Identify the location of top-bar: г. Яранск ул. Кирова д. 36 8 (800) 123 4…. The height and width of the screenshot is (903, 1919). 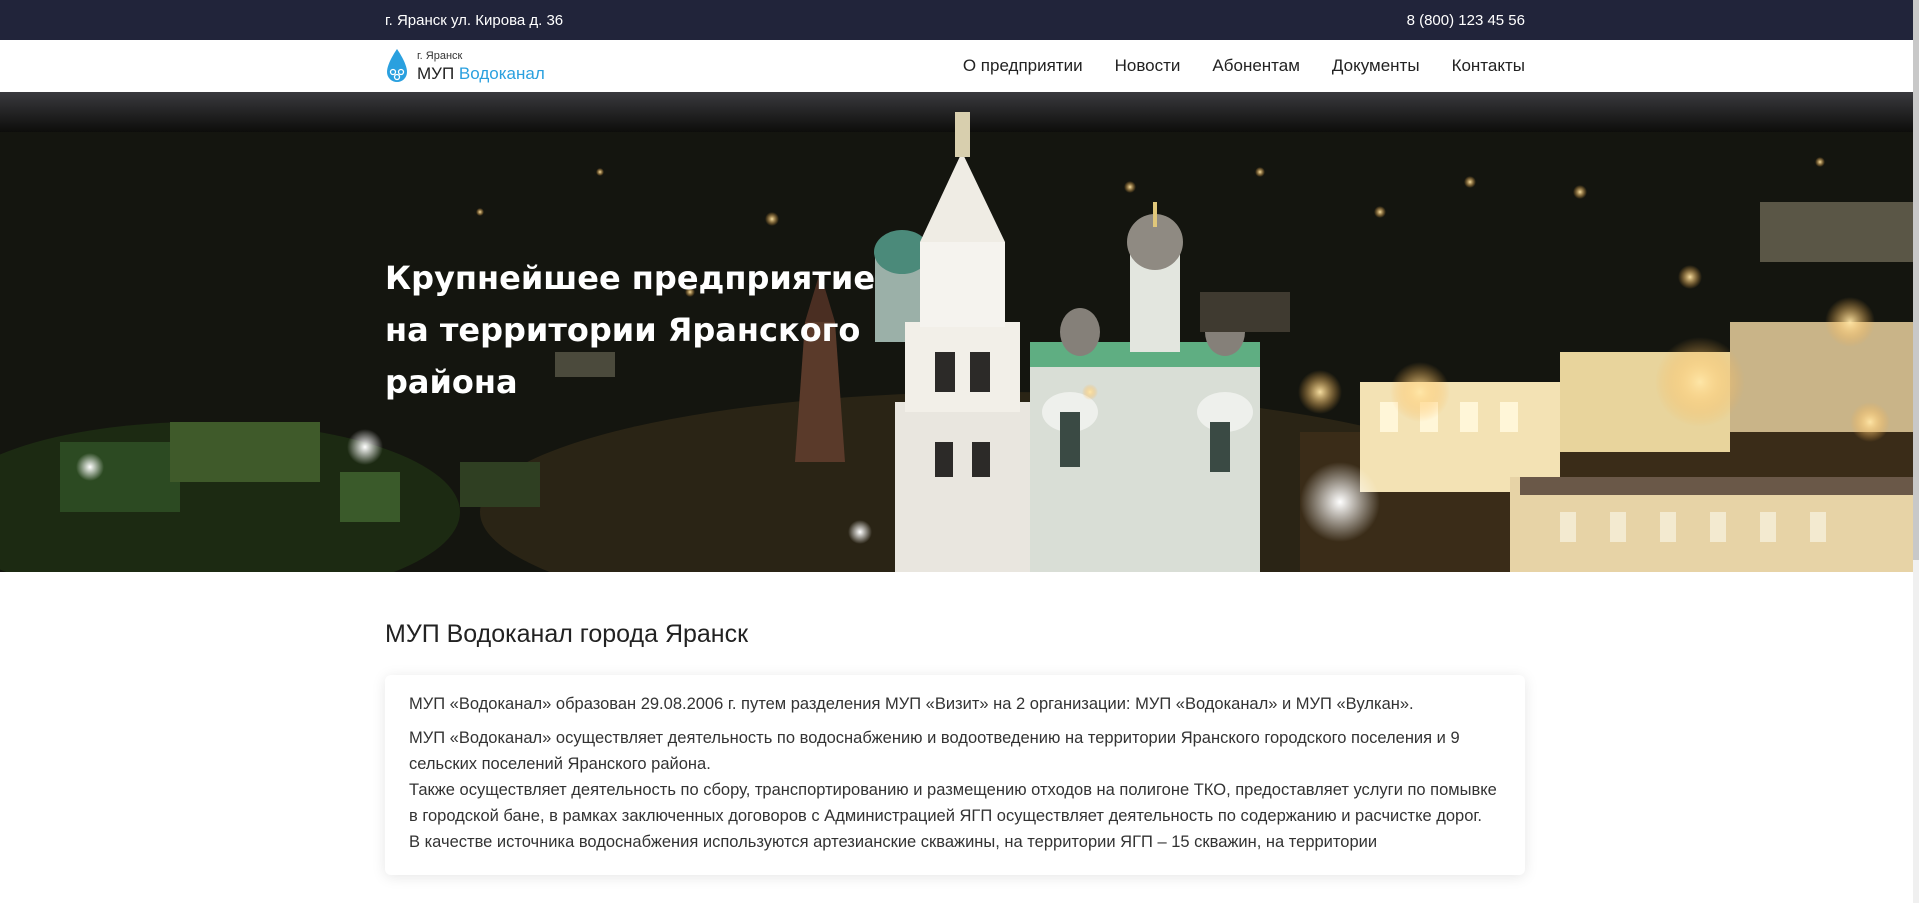
(956, 20).